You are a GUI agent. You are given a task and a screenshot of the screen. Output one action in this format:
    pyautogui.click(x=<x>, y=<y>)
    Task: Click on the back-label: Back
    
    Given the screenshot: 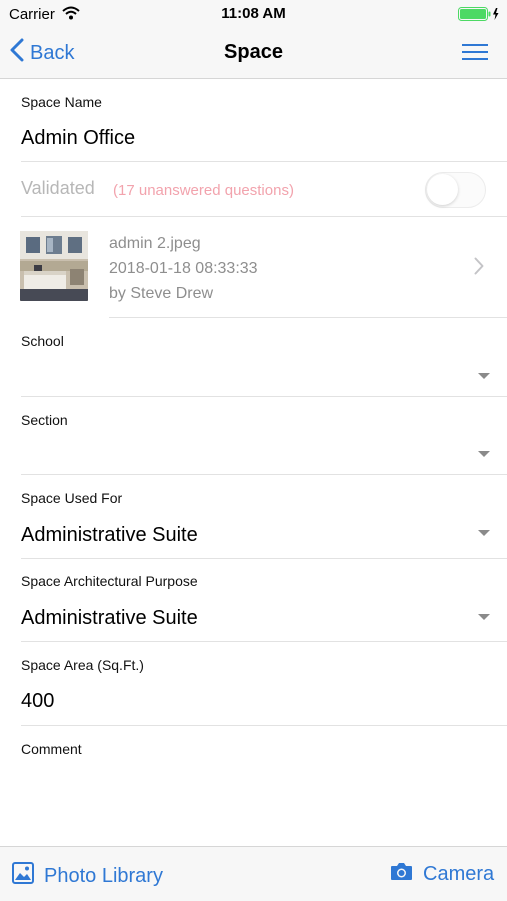 What is the action you would take?
    pyautogui.click(x=52, y=52)
    